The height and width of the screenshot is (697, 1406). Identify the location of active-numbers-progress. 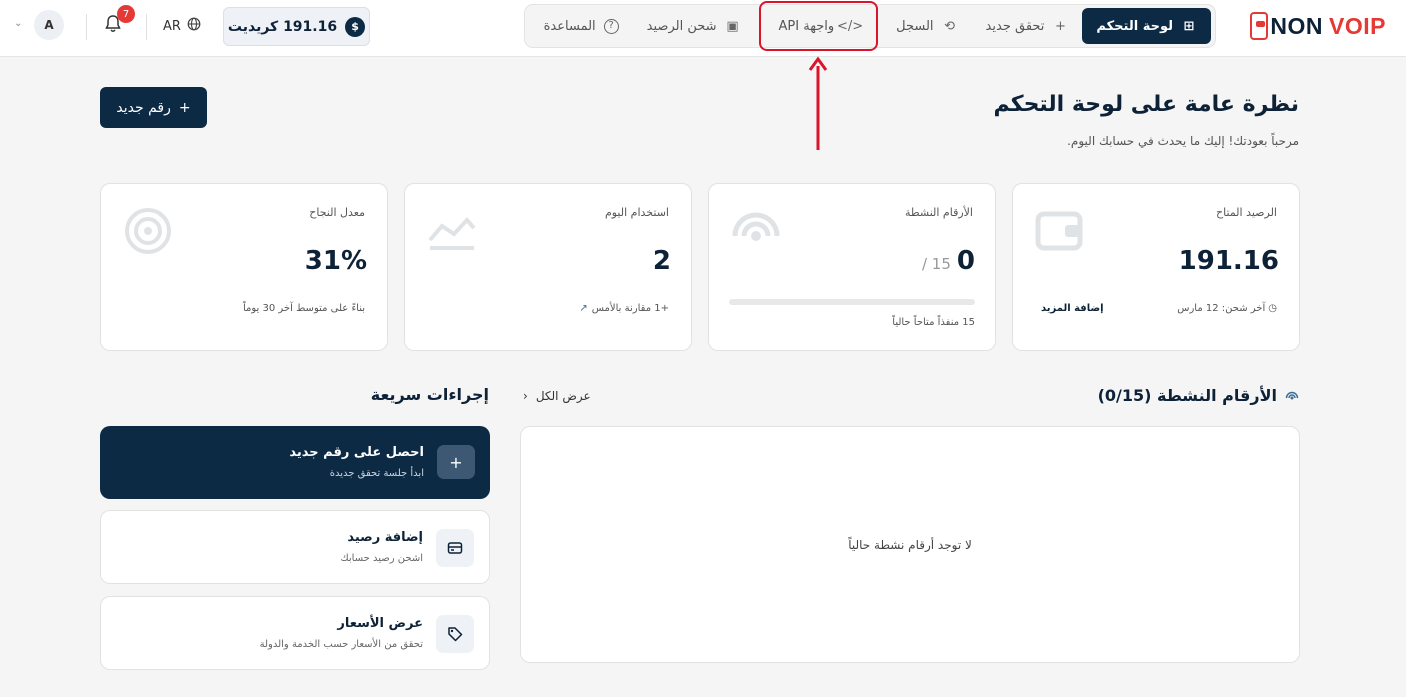
(852, 302).